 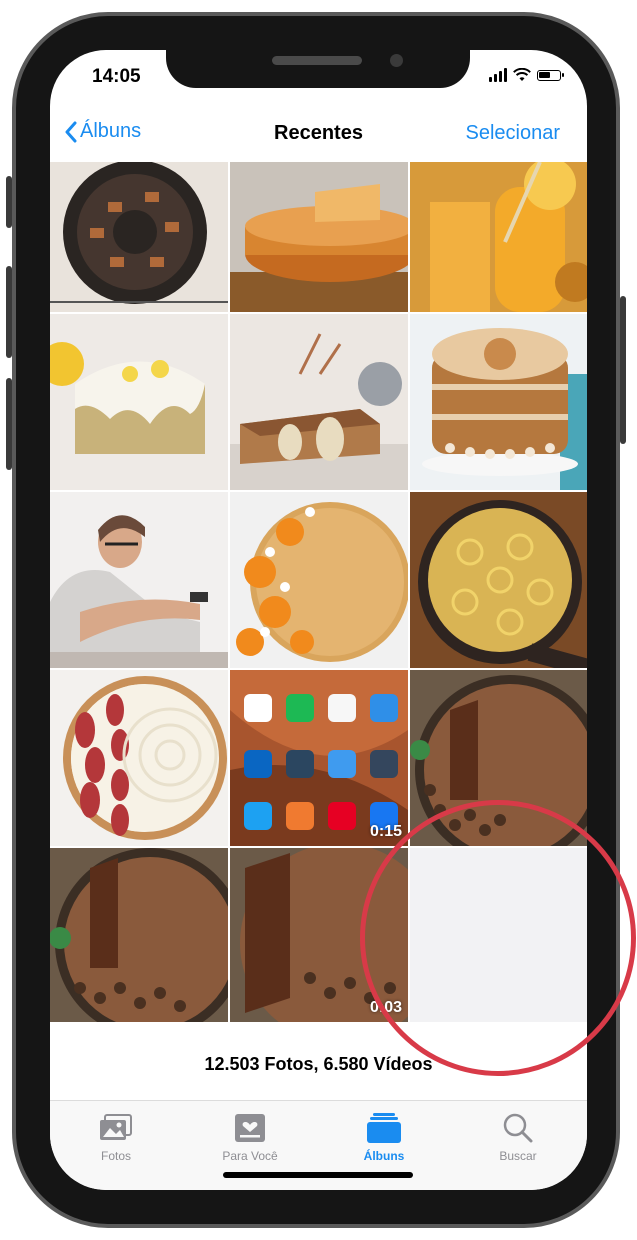 I want to click on status-time: 14:05, so click(x=116, y=76).